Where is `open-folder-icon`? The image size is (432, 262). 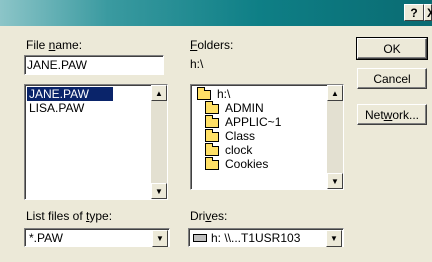 open-folder-icon is located at coordinates (204, 93).